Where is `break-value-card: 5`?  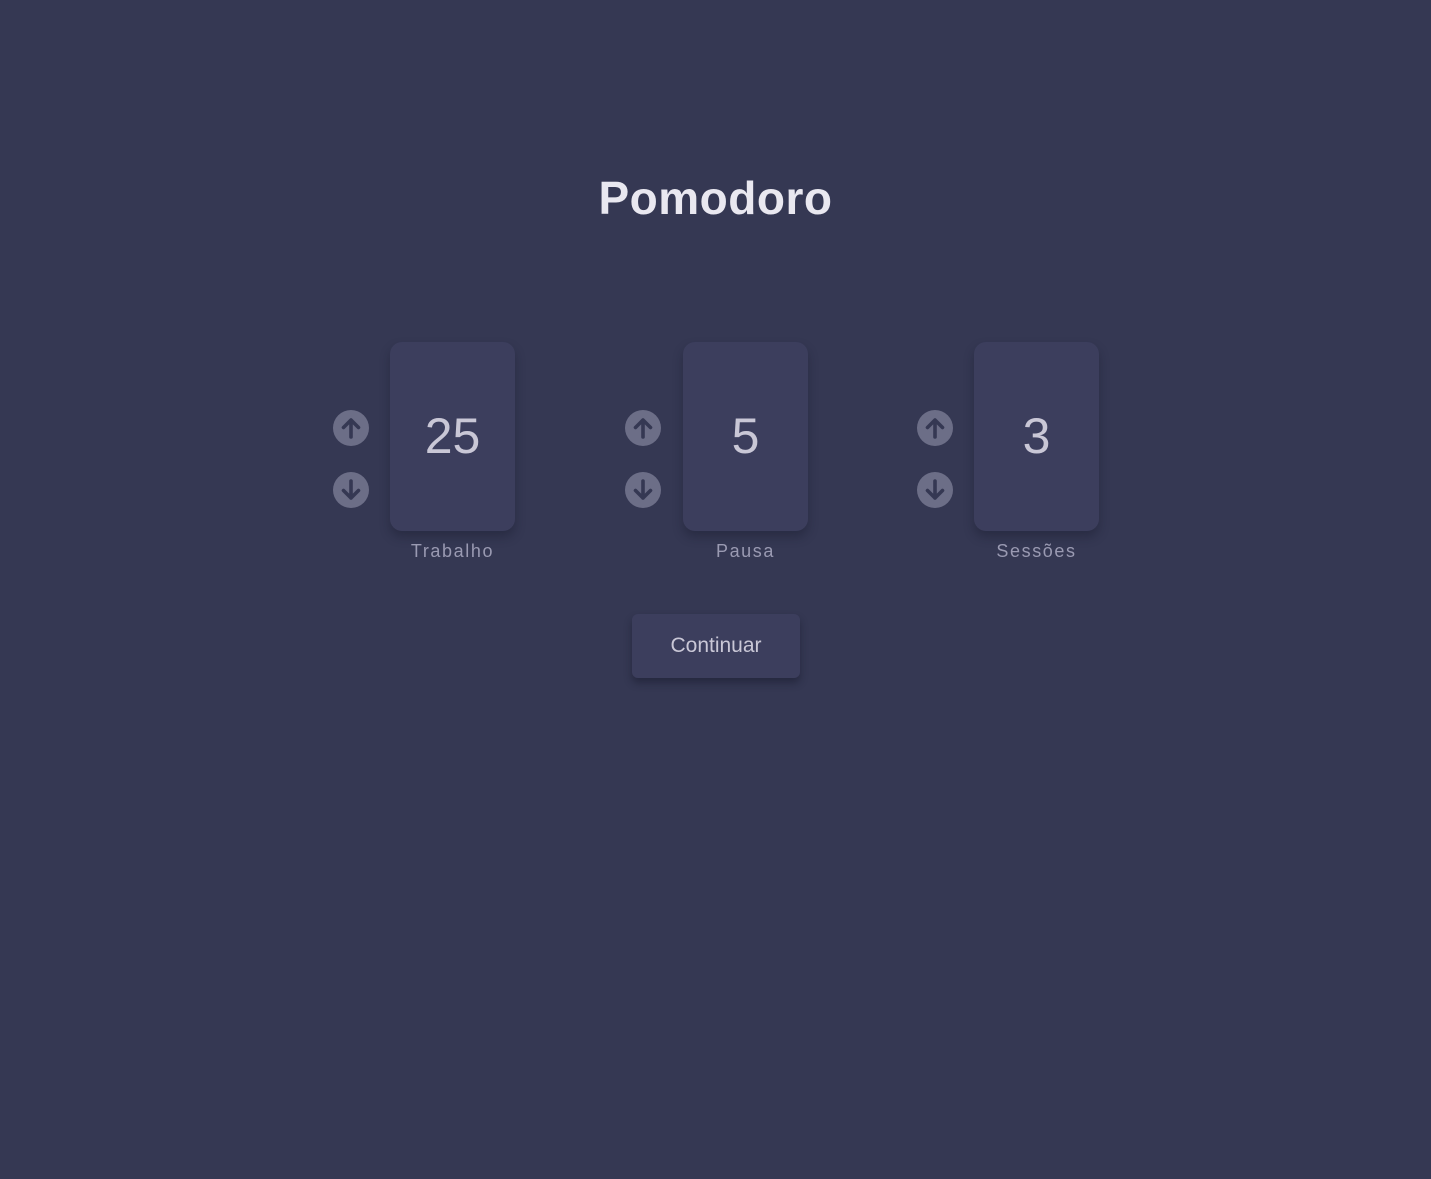 break-value-card: 5 is located at coordinates (745, 436).